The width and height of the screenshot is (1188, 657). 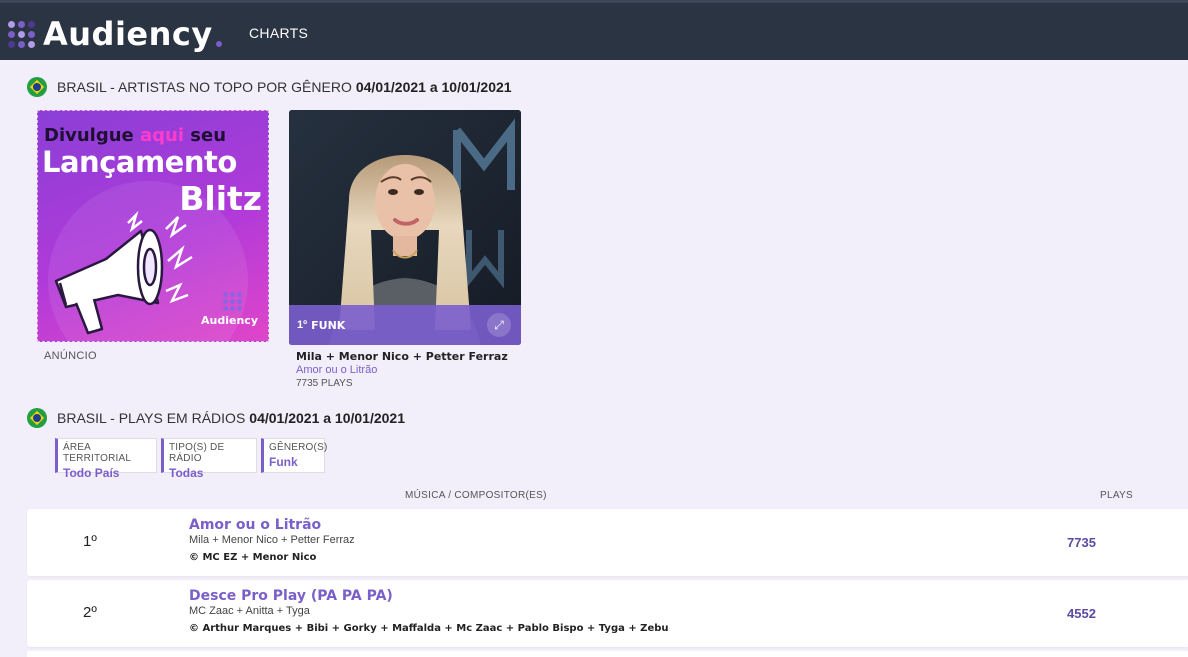 What do you see at coordinates (123, 273) in the screenshot?
I see `megaphone-icon` at bounding box center [123, 273].